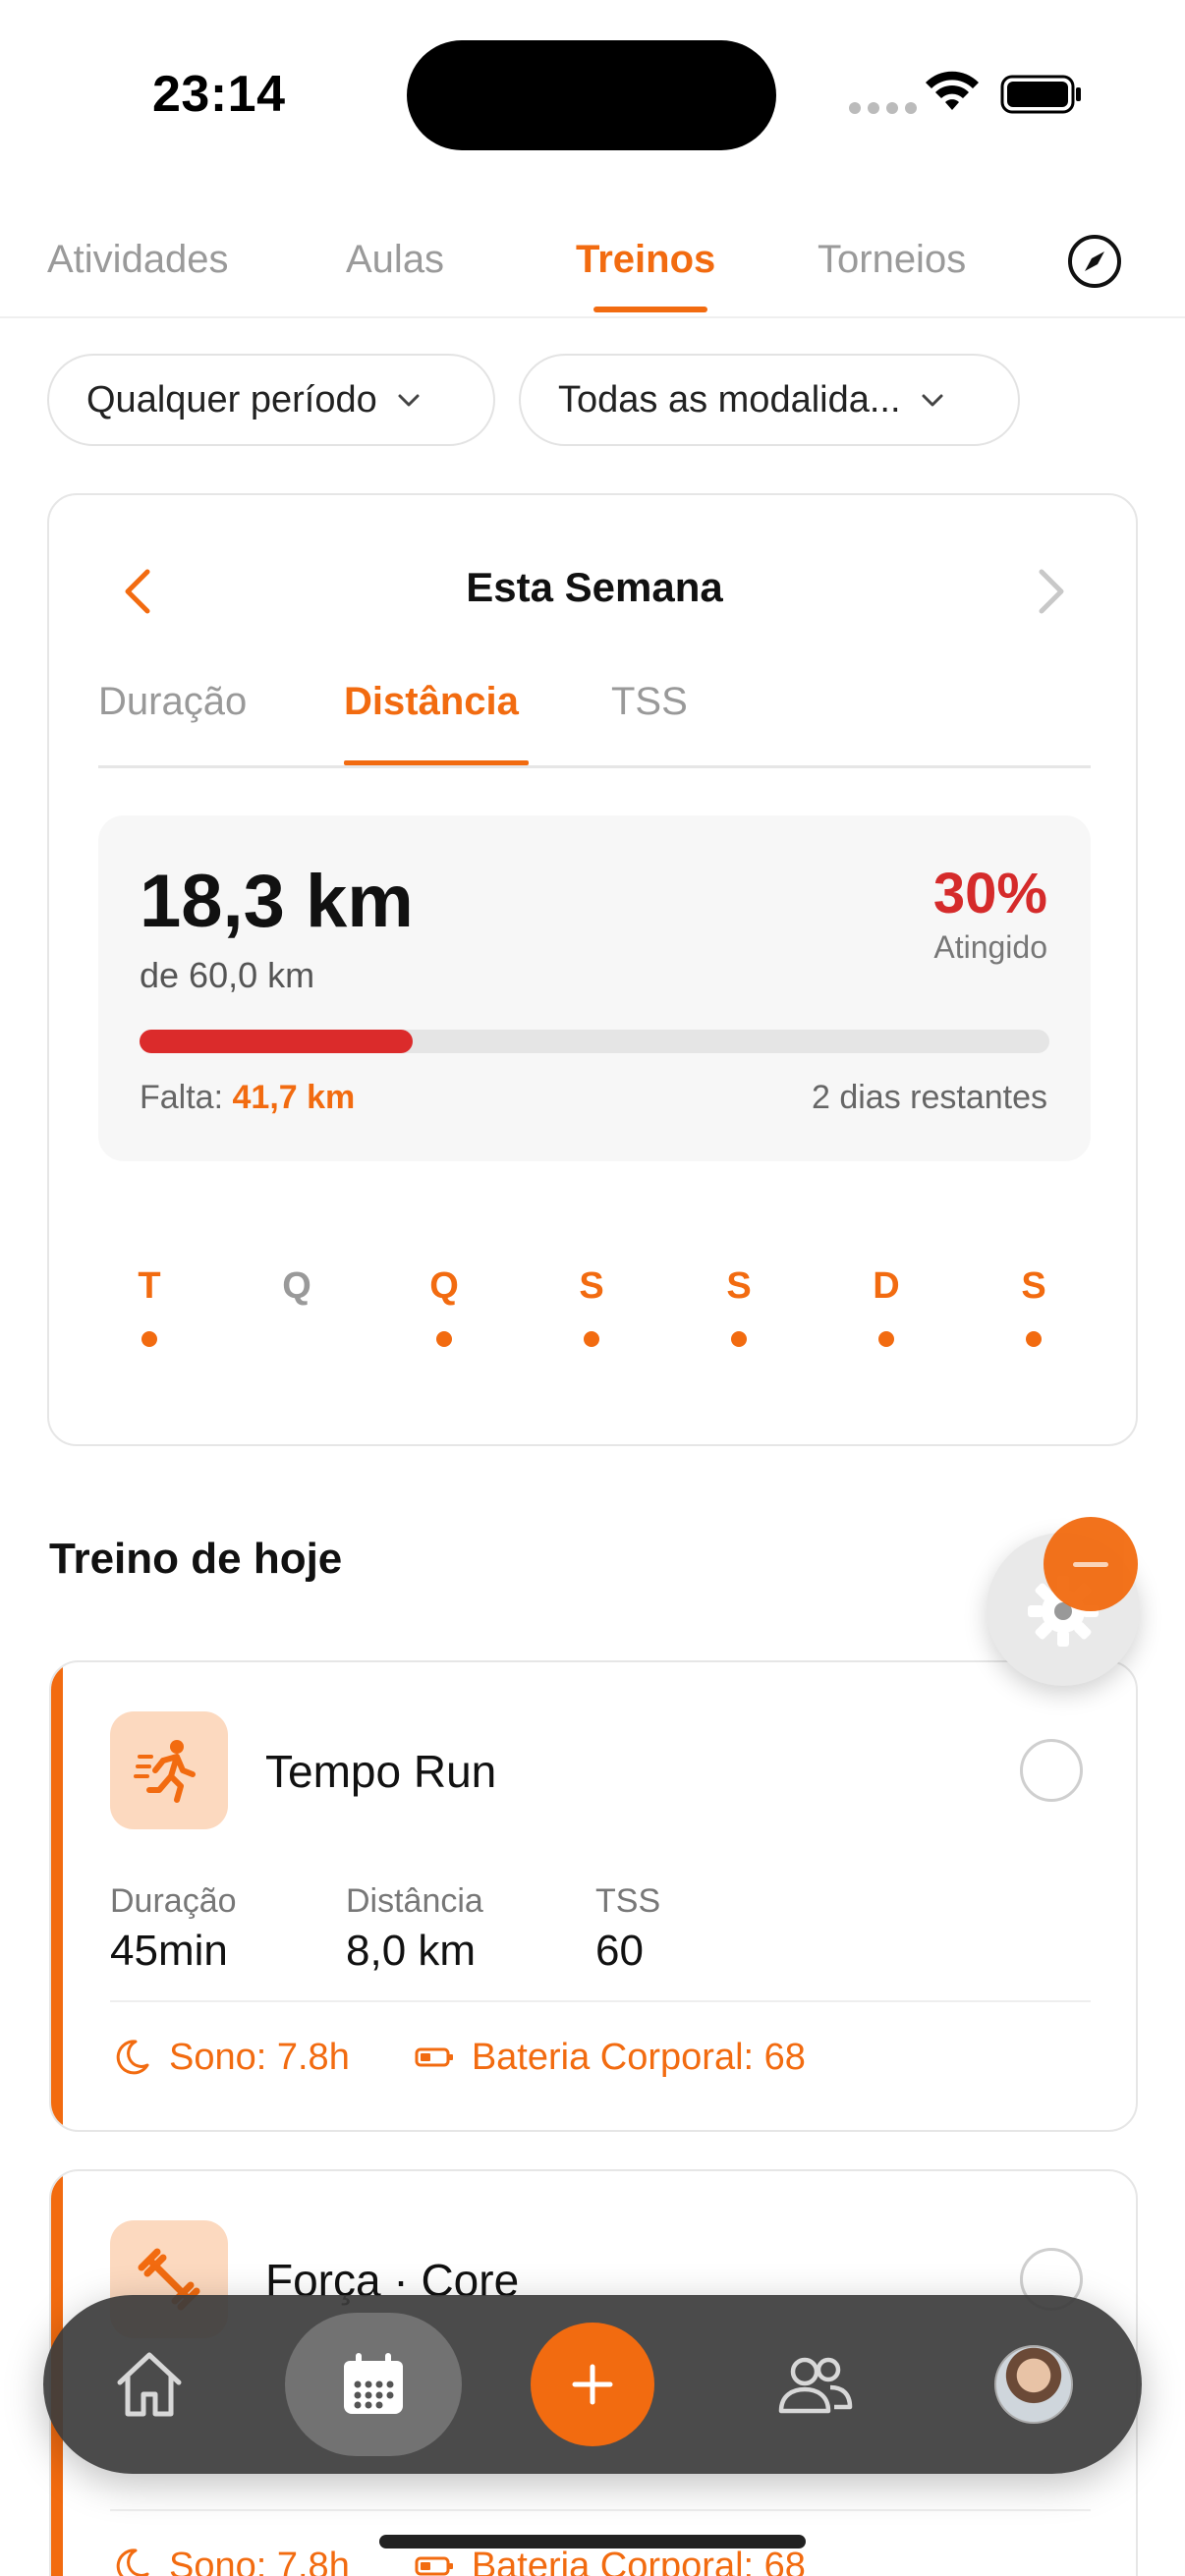 The width and height of the screenshot is (1185, 2576). Describe the element at coordinates (1034, 2384) in the screenshot. I see `avatar` at that location.